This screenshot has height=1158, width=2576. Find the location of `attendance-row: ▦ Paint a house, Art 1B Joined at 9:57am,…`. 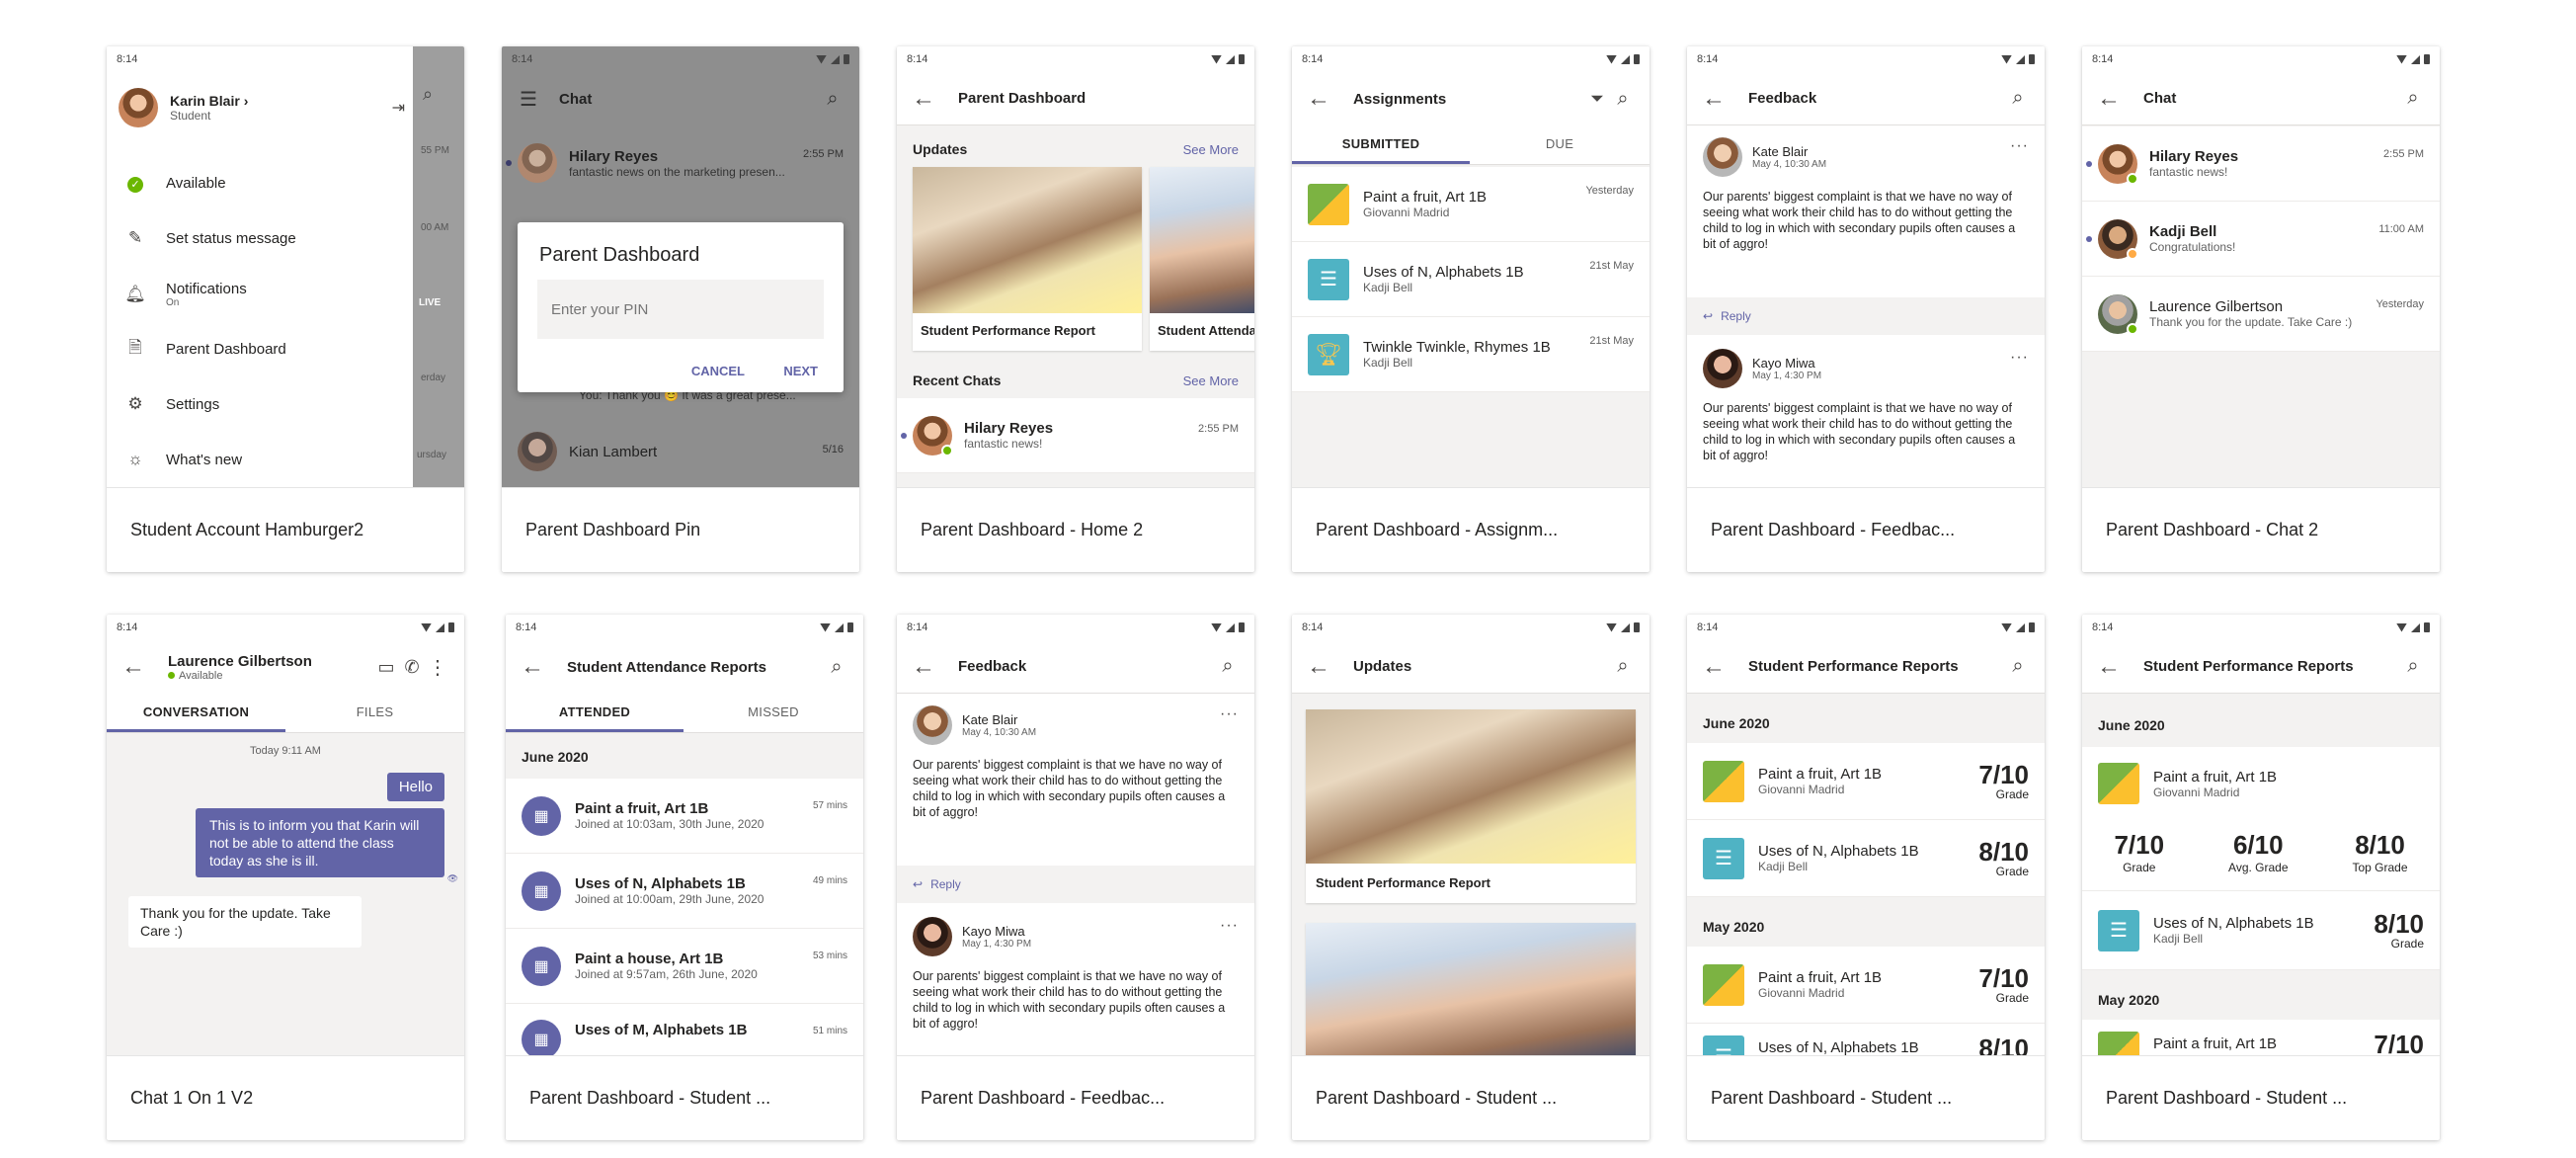

attendance-row: ▦ Paint a house, Art 1B Joined at 9:57am,… is located at coordinates (684, 966).